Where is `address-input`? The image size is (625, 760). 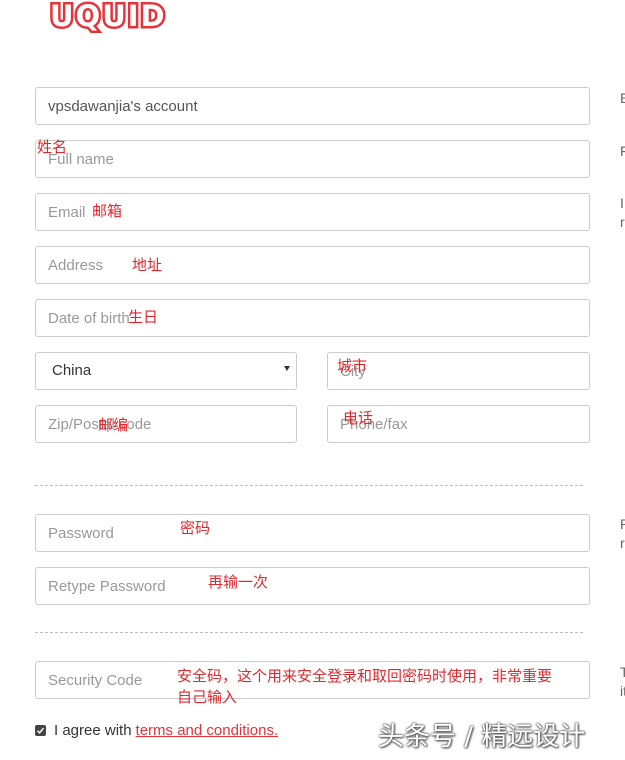 address-input is located at coordinates (313, 265).